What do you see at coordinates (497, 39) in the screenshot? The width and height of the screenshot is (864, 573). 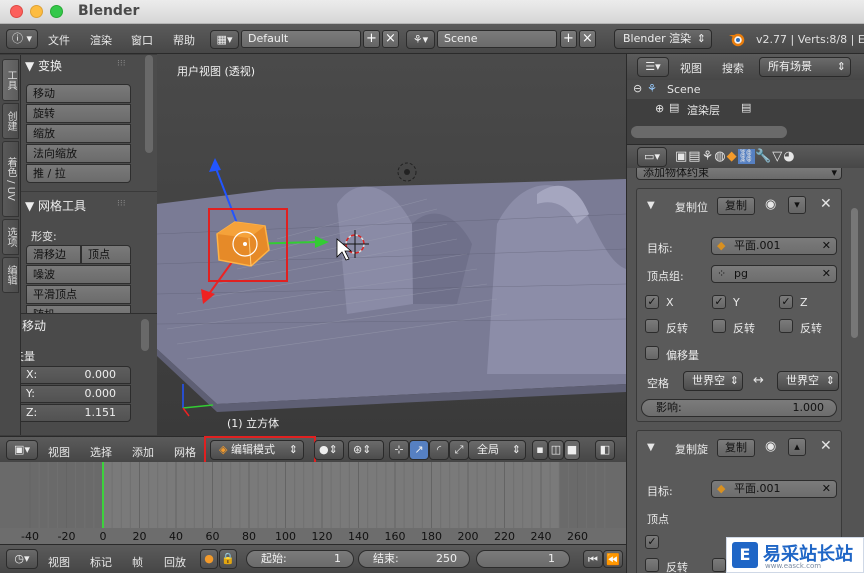 I see `scene-name-field: Scene` at bounding box center [497, 39].